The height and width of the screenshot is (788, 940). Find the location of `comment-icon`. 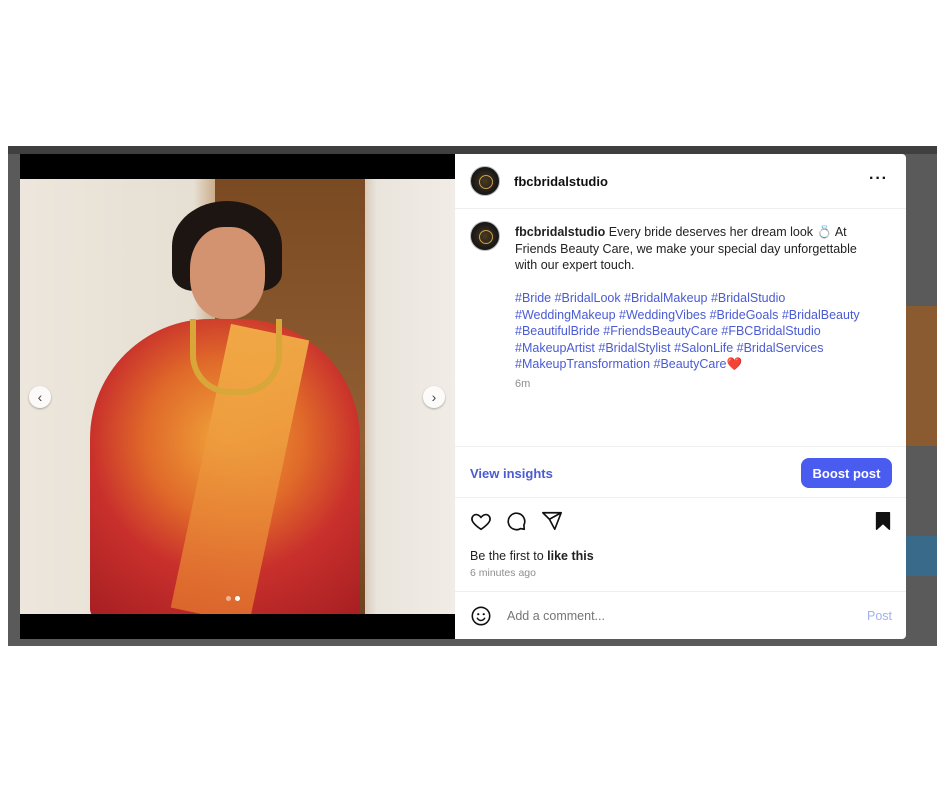

comment-icon is located at coordinates (516, 521).